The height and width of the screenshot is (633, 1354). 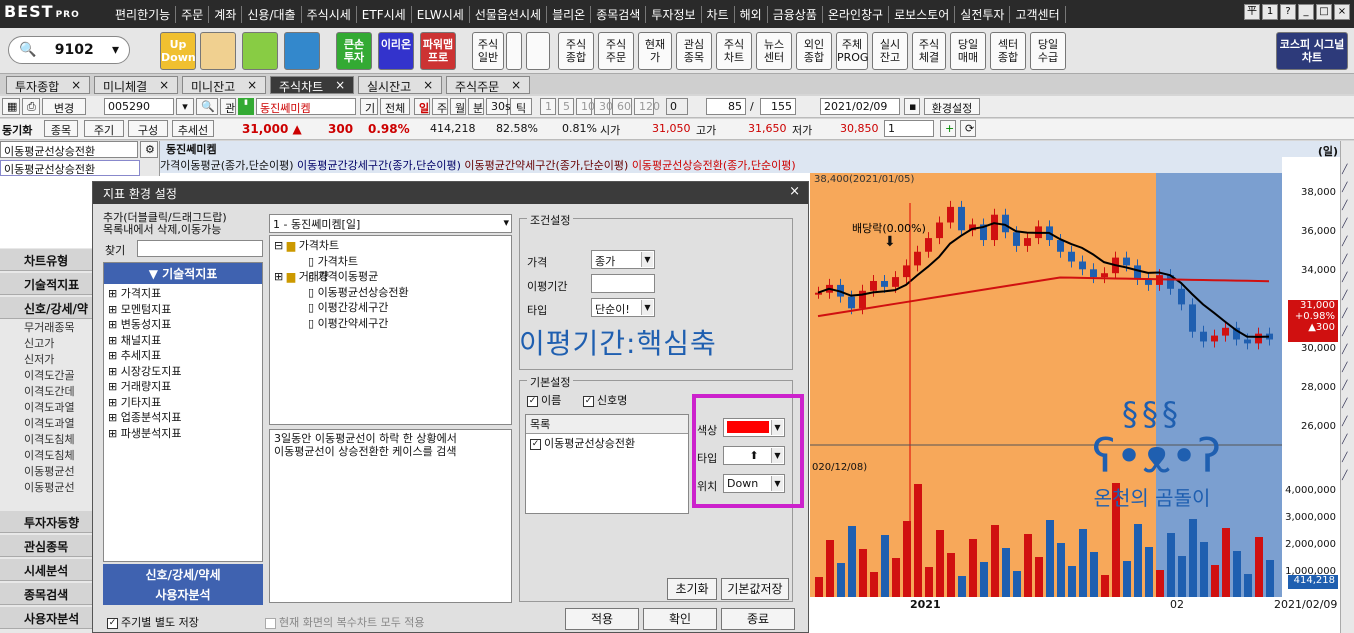 What do you see at coordinates (476, 106) in the screenshot?
I see `period-3: 분` at bounding box center [476, 106].